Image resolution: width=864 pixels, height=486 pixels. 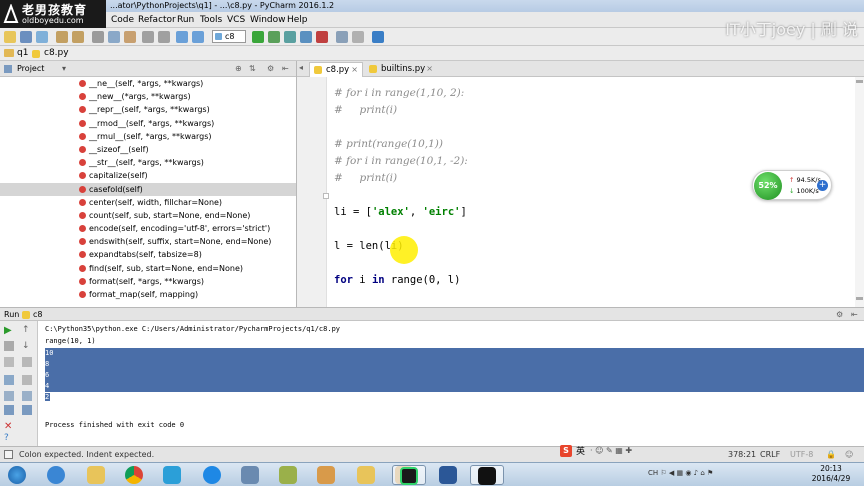 What do you see at coordinates (9, 426) in the screenshot?
I see `close-icon: ✕` at bounding box center [9, 426].